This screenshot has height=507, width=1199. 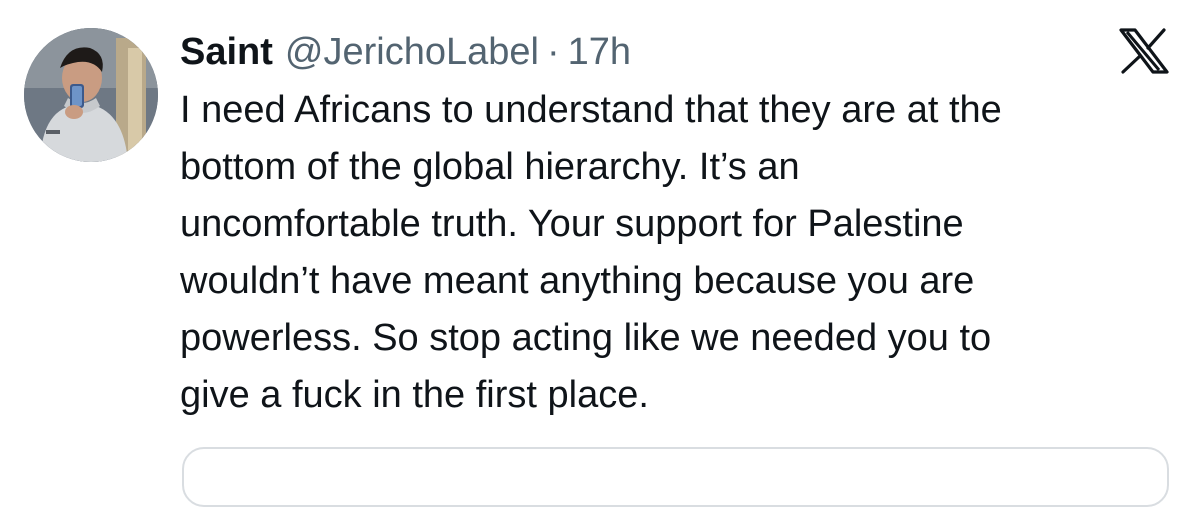 I want to click on avatar, so click(x=91, y=95).